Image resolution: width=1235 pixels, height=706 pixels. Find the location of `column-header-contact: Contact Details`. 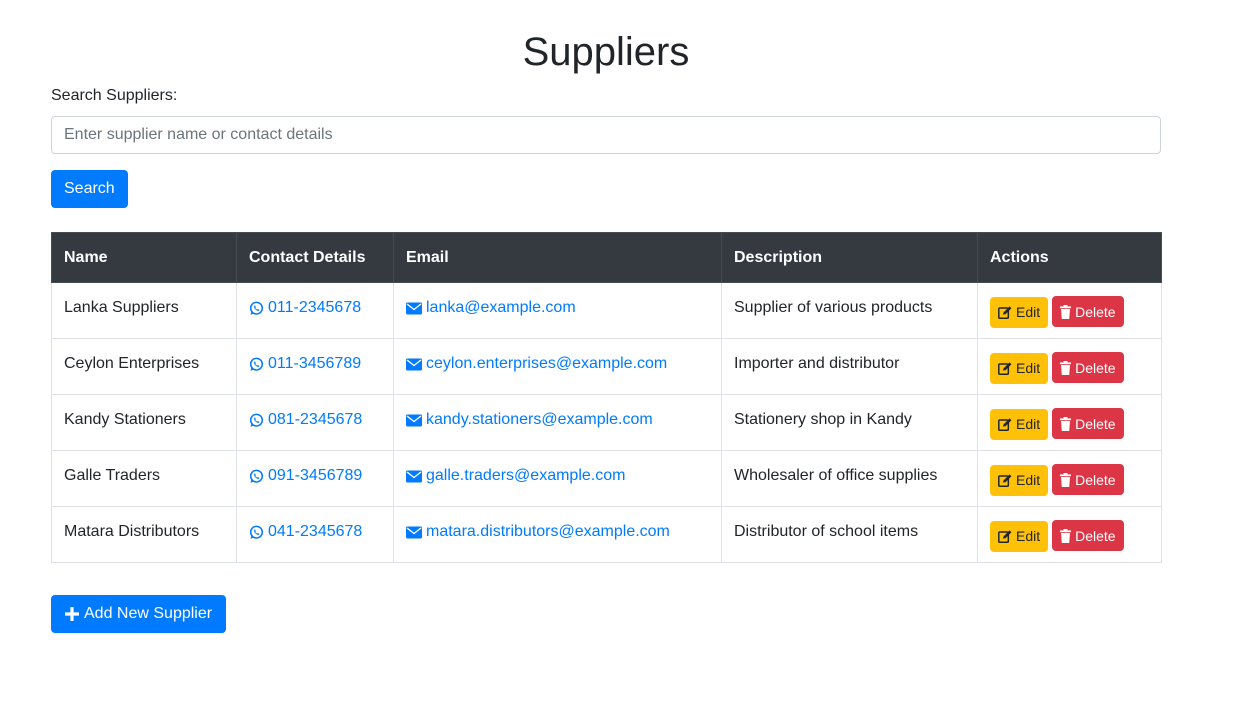

column-header-contact: Contact Details is located at coordinates (315, 257).